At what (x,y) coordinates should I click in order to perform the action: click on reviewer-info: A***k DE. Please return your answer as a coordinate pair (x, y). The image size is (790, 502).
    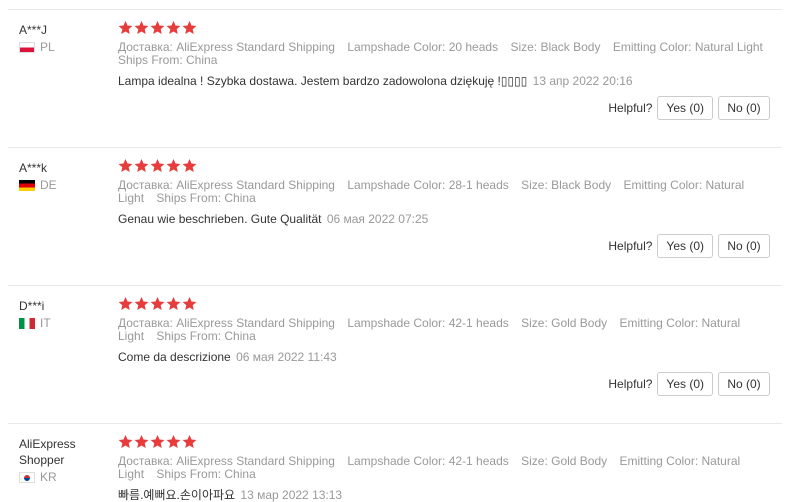
    Looking at the image, I should click on (59, 176).